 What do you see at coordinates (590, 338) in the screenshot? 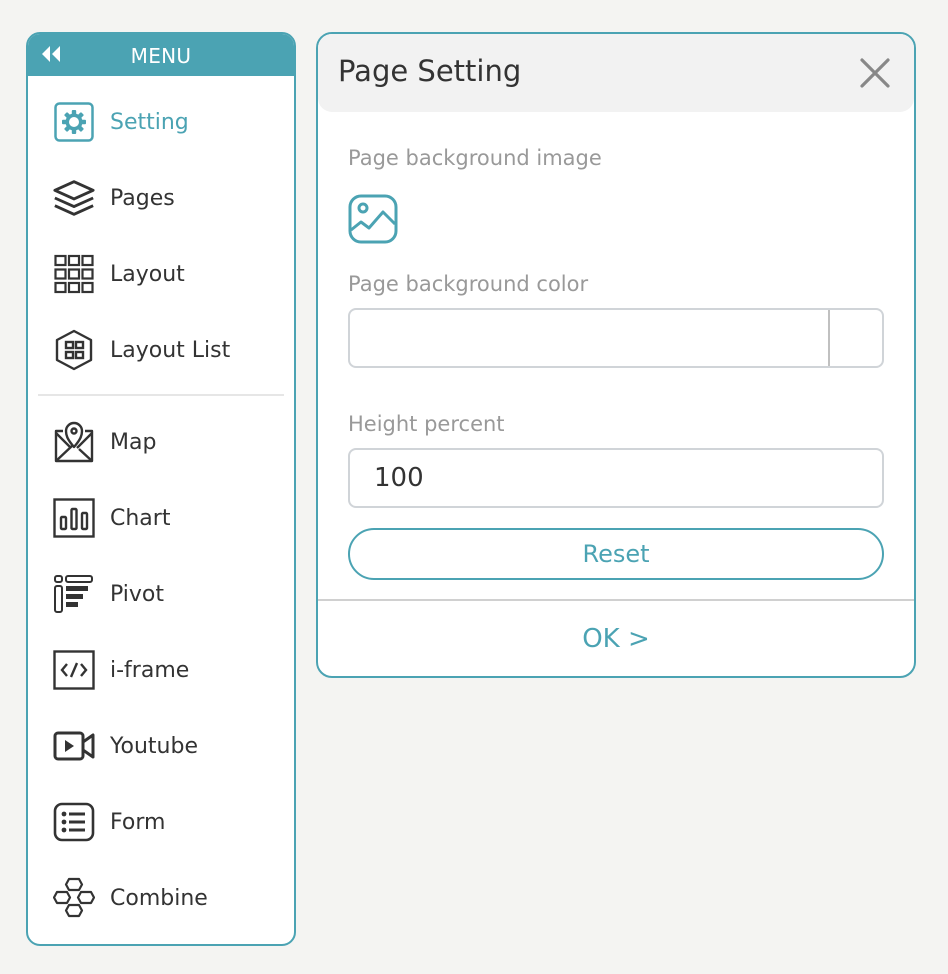
I see `background-color-input` at bounding box center [590, 338].